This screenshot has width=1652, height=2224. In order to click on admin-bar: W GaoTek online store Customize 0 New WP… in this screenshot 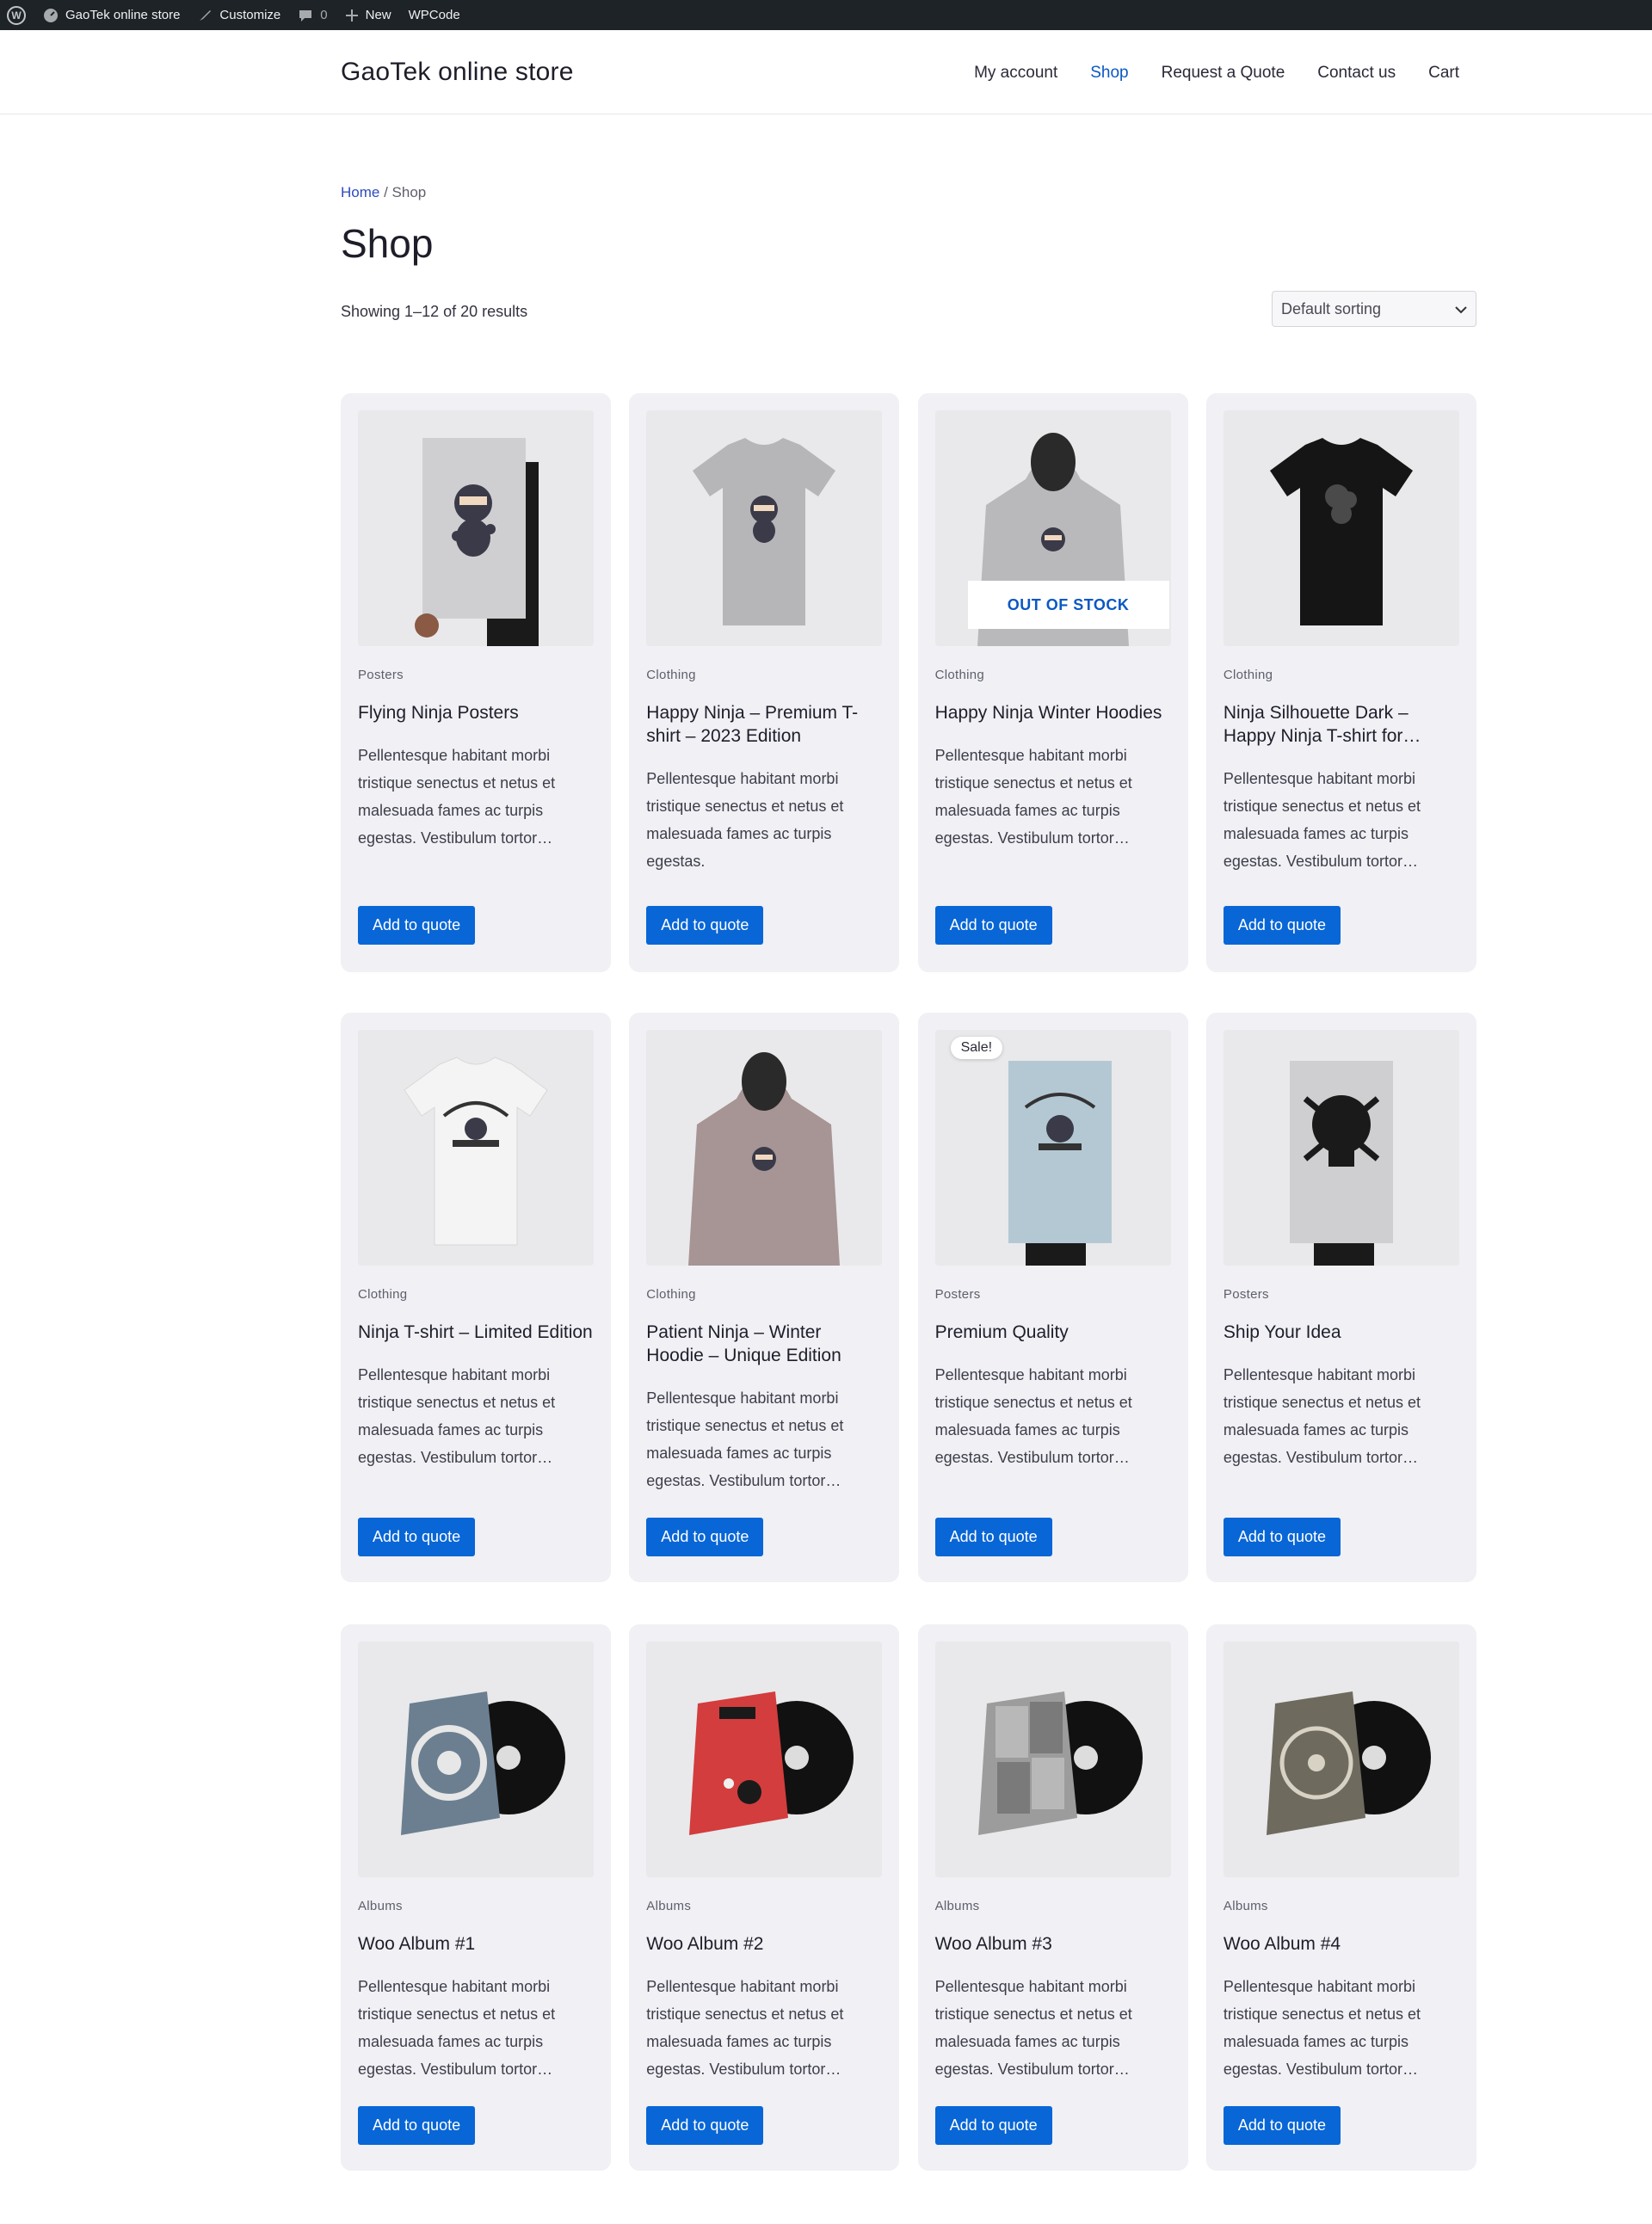, I will do `click(826, 15)`.